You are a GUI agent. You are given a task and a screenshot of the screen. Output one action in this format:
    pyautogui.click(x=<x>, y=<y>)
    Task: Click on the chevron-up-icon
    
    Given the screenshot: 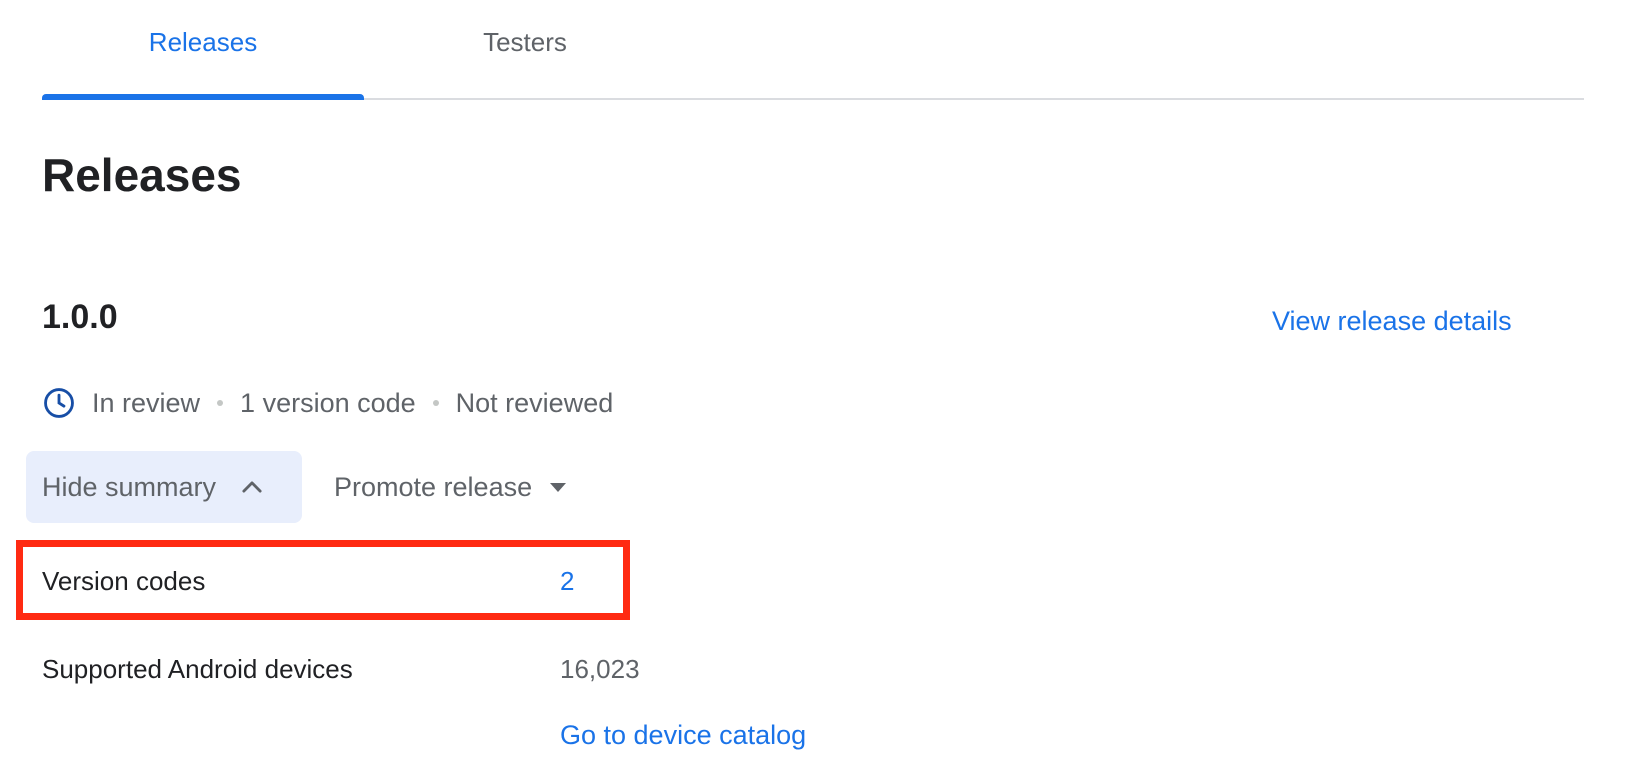 What is the action you would take?
    pyautogui.click(x=252, y=487)
    